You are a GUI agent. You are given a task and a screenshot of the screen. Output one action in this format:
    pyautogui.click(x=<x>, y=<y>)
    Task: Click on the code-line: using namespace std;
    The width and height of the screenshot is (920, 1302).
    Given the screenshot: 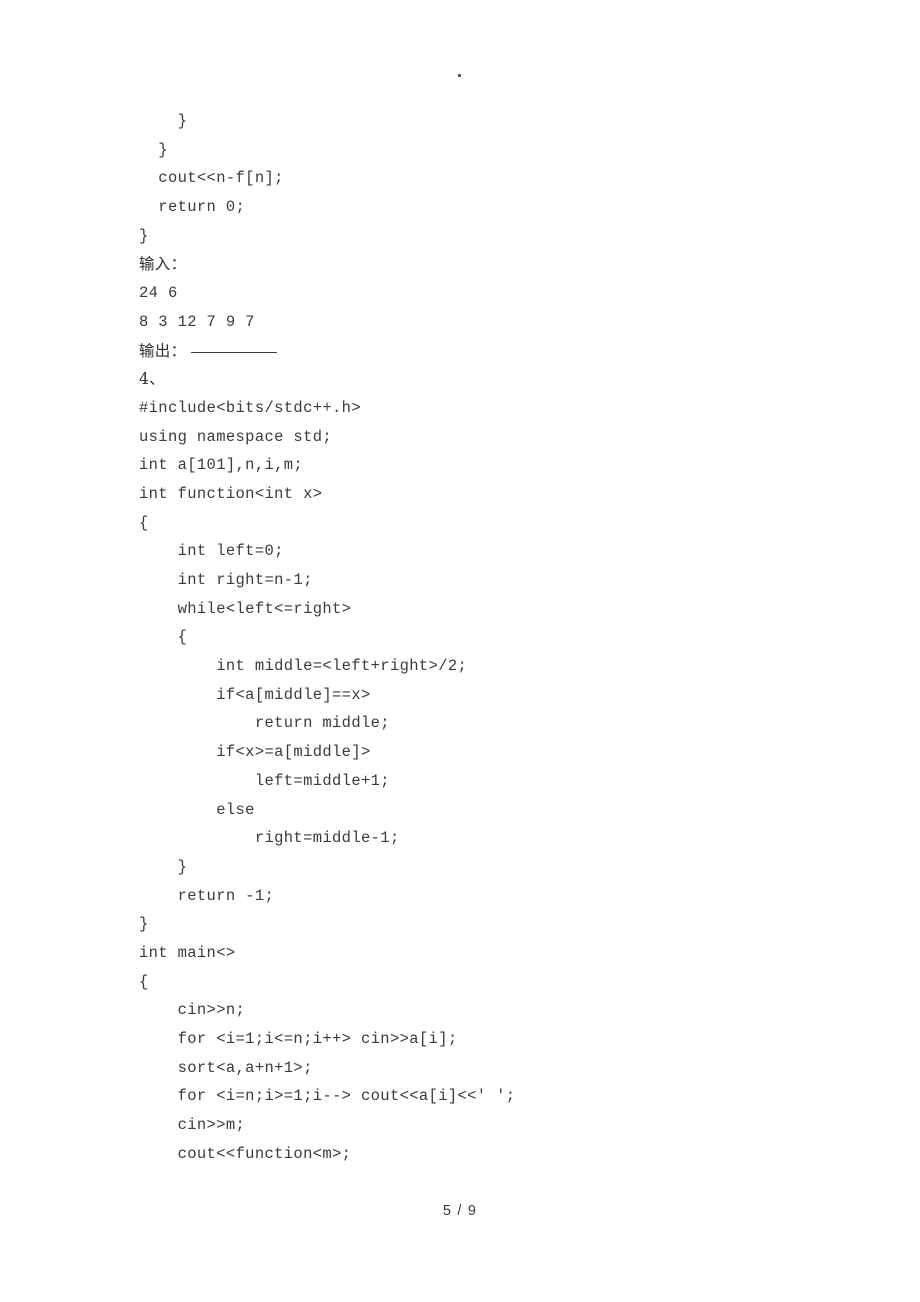 What is the action you would take?
    pyautogui.click(x=236, y=436)
    